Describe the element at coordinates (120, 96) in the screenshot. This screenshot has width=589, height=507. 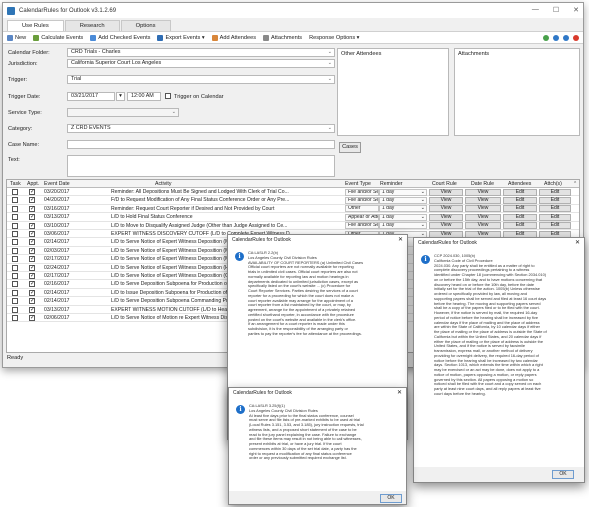
I see `calendar-picker-icon: ▾` at that location.